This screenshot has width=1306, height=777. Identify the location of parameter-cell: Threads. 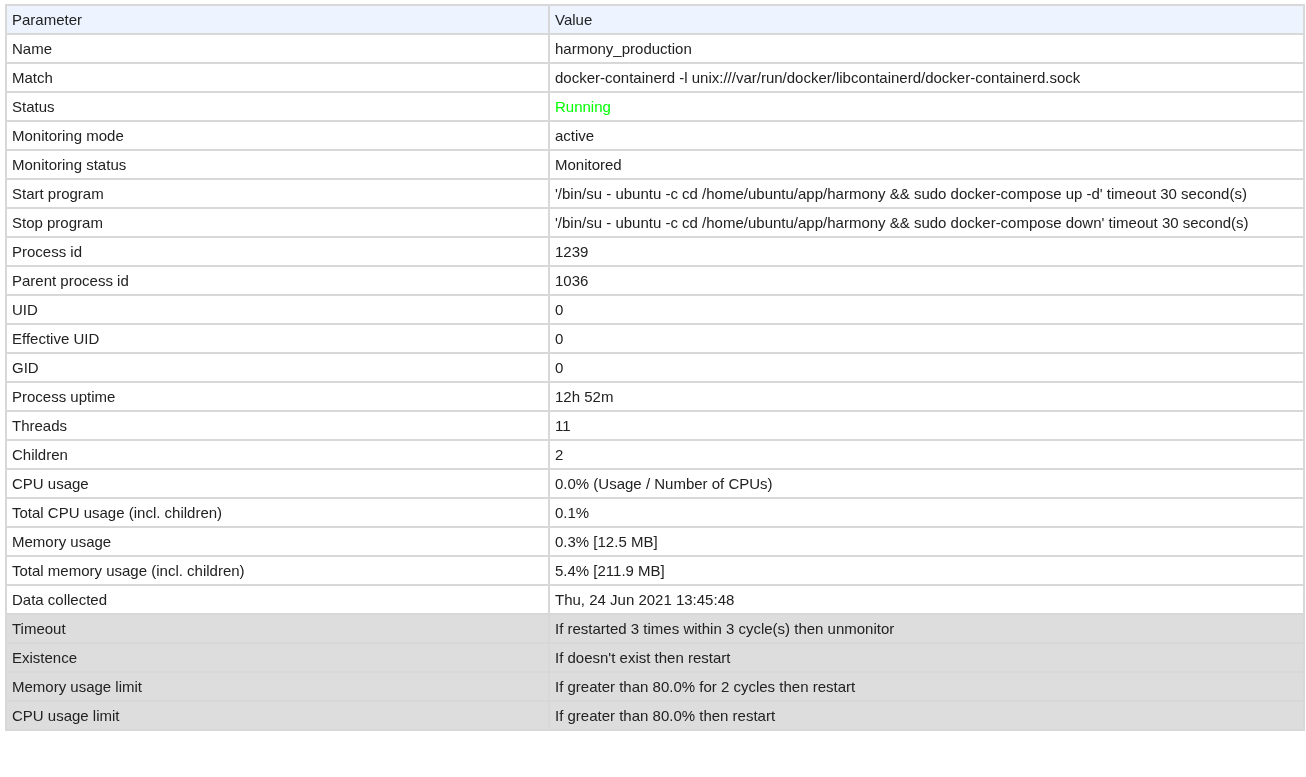
(277, 425).